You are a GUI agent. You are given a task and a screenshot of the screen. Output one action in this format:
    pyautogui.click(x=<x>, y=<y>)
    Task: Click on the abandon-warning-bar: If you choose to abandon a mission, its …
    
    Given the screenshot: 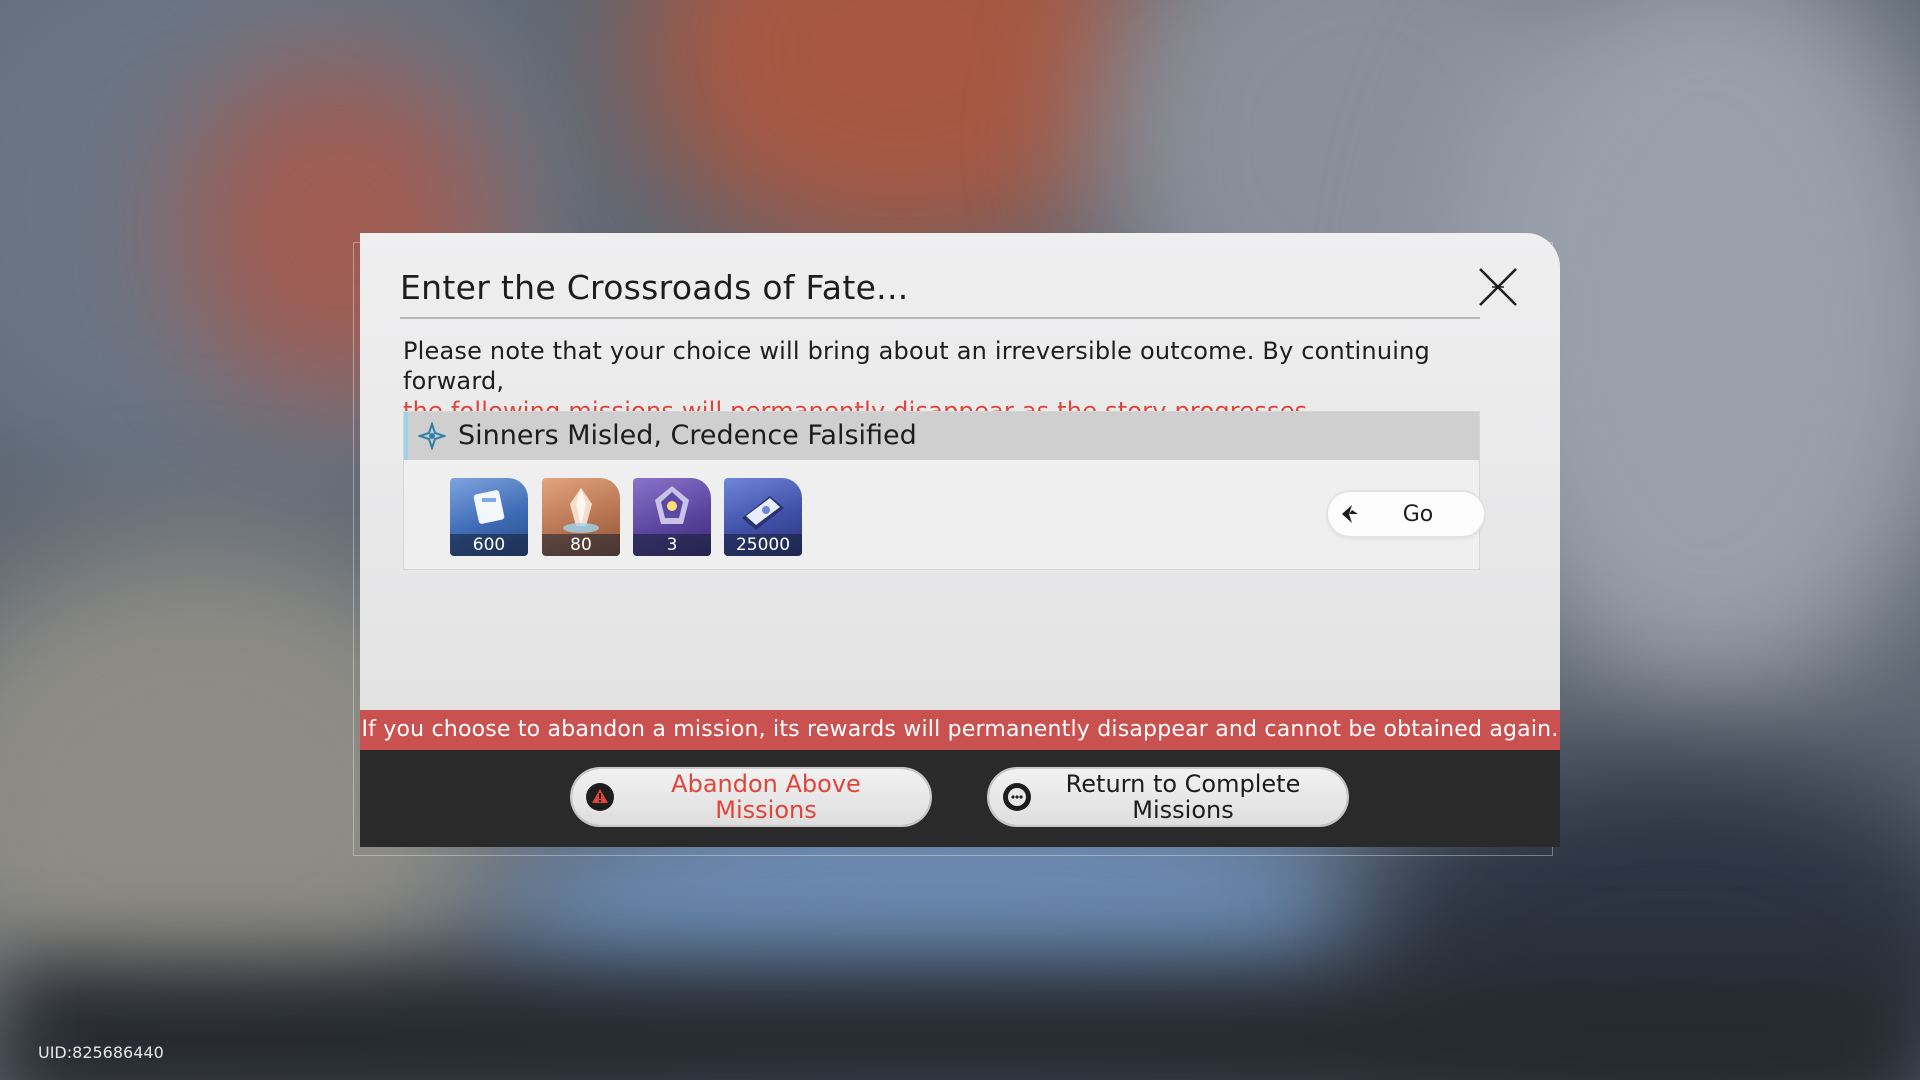 What is the action you would take?
    pyautogui.click(x=960, y=730)
    